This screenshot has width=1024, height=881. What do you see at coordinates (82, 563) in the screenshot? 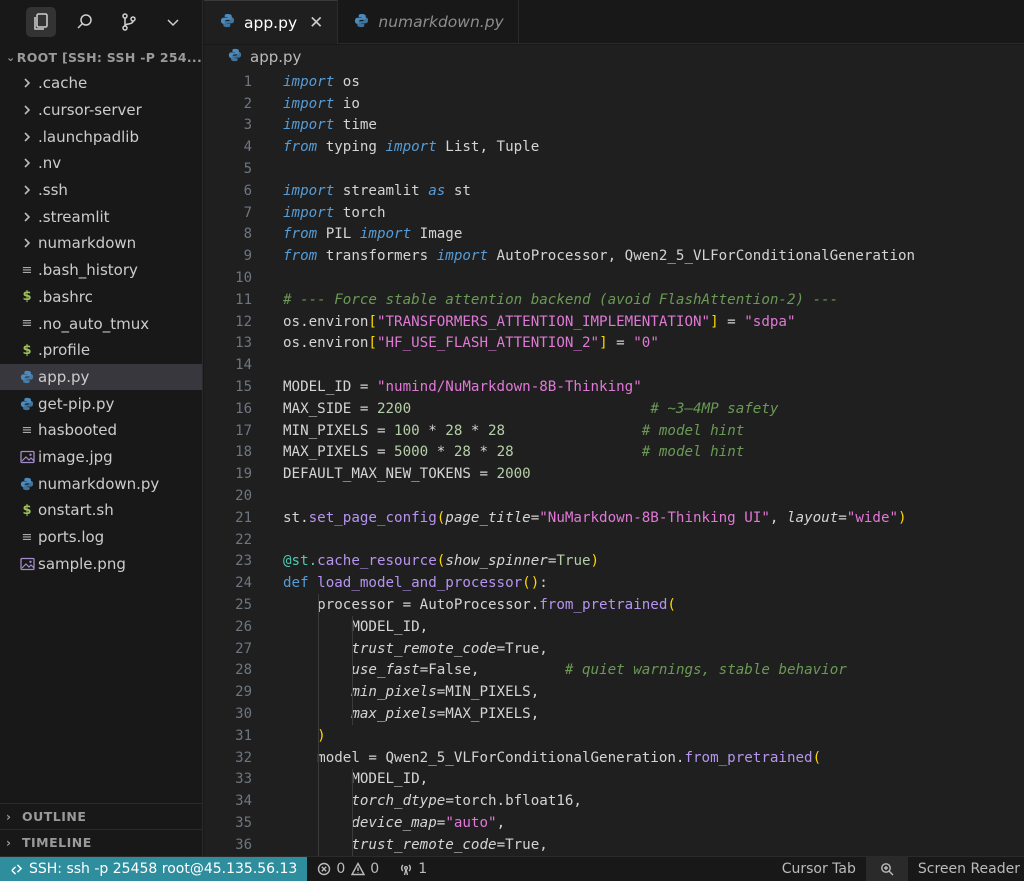
I see `tree-item-label: sample.png` at bounding box center [82, 563].